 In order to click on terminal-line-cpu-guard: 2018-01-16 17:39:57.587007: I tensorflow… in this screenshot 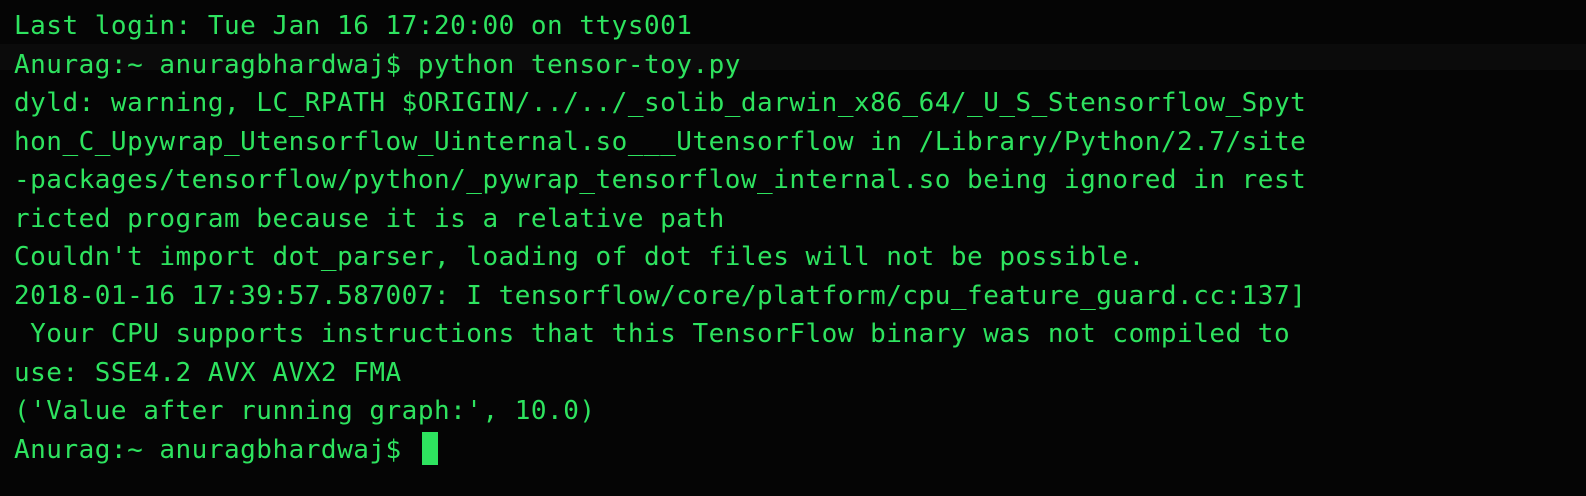, I will do `click(660, 295)`.